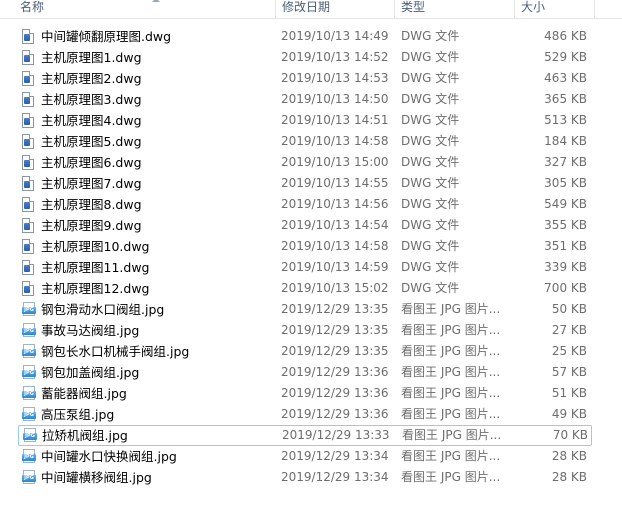 This screenshot has width=622, height=519. I want to click on file-size: 27 KB, so click(569, 330).